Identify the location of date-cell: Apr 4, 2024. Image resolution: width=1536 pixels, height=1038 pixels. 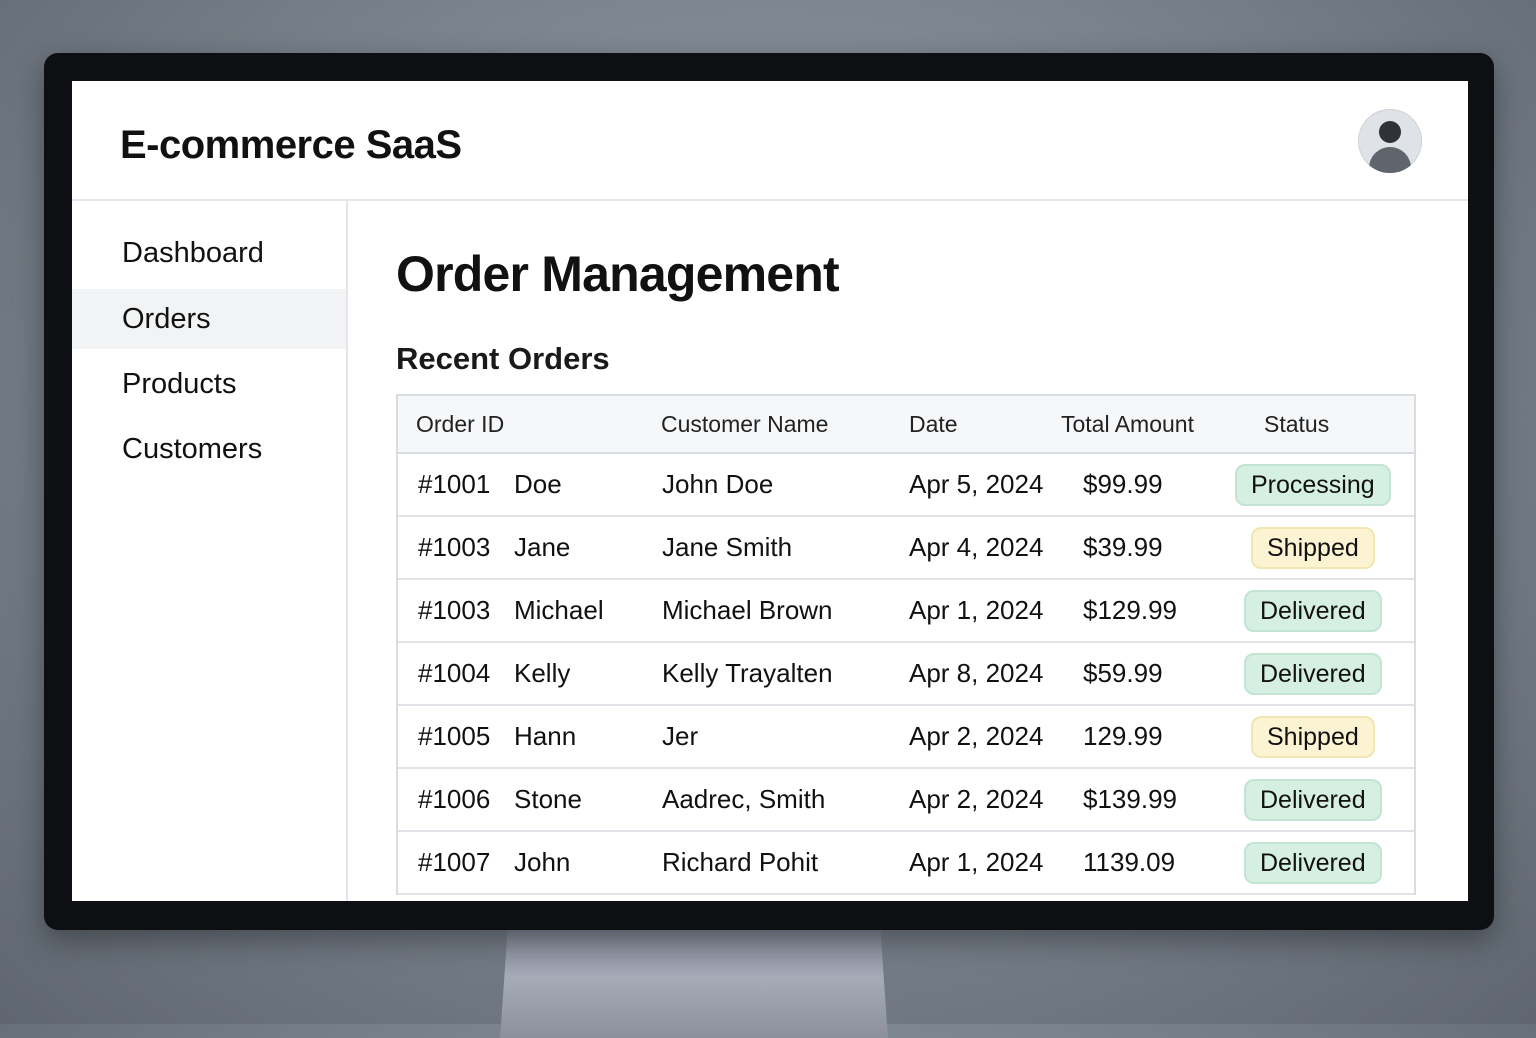
(976, 547).